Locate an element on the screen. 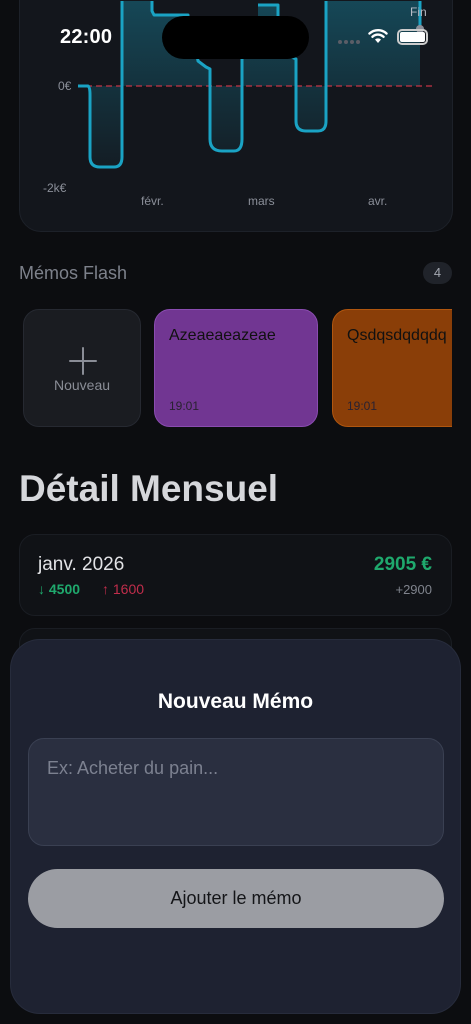 The height and width of the screenshot is (1024, 471). add-memo-button: Ajouter le mémo is located at coordinates (236, 898).